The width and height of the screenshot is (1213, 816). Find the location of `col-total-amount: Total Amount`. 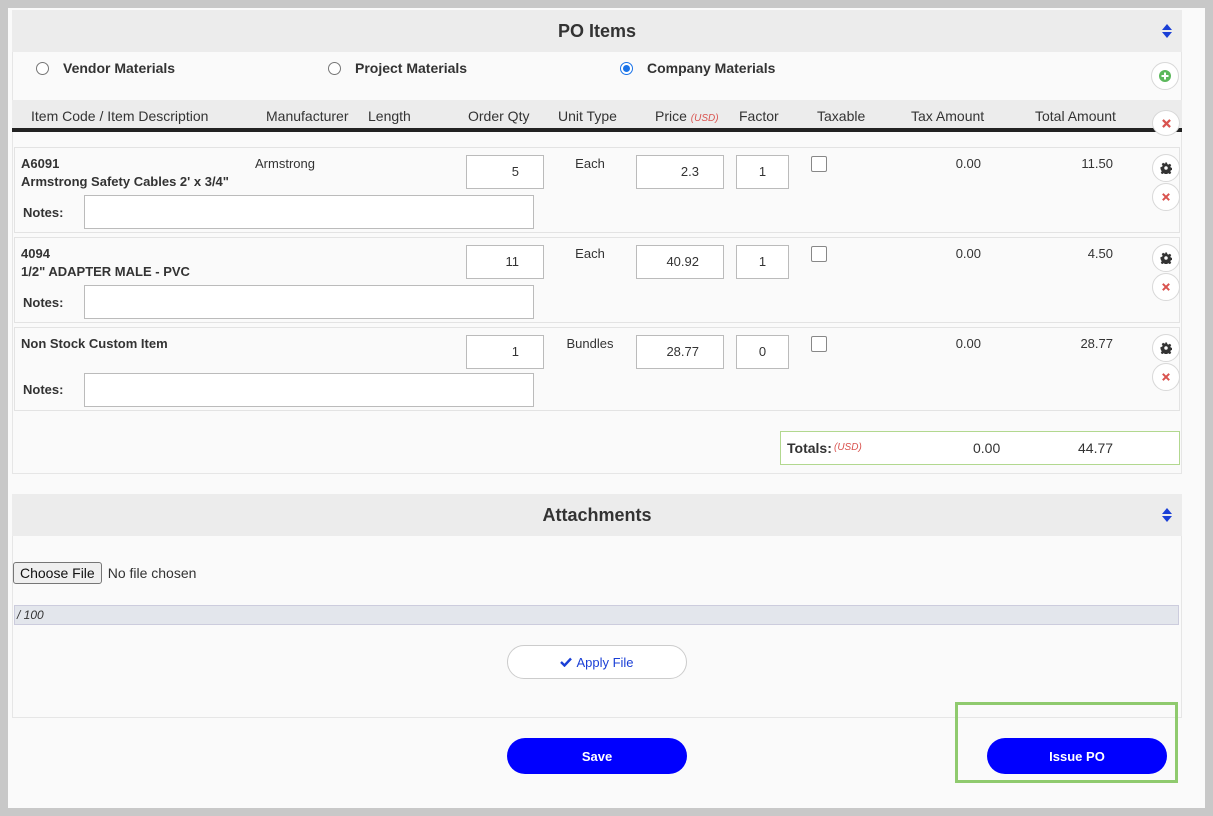

col-total-amount: Total Amount is located at coordinates (1075, 116).